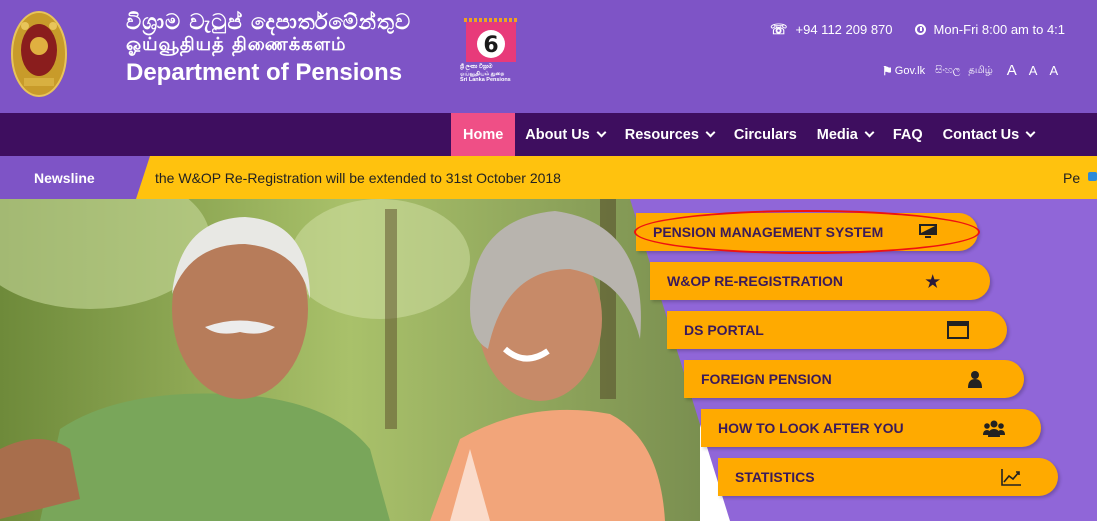  I want to click on language-tamil-link: தமிழ், so click(980, 71).